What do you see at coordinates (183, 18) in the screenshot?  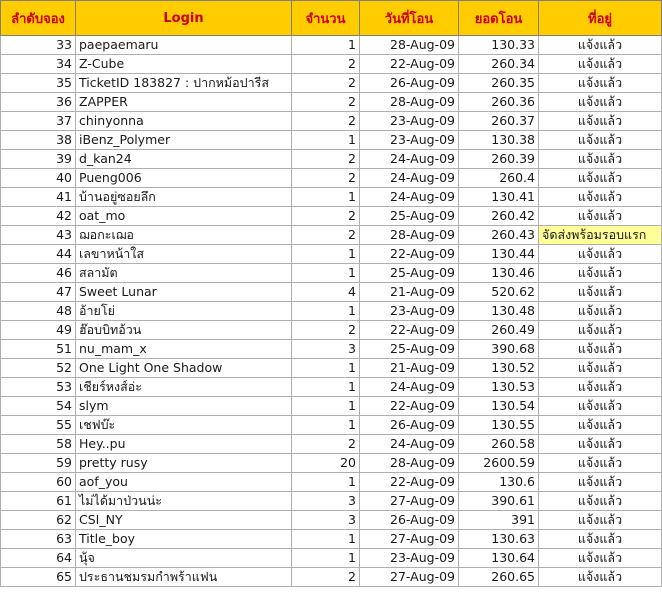 I see `header-login: Login` at bounding box center [183, 18].